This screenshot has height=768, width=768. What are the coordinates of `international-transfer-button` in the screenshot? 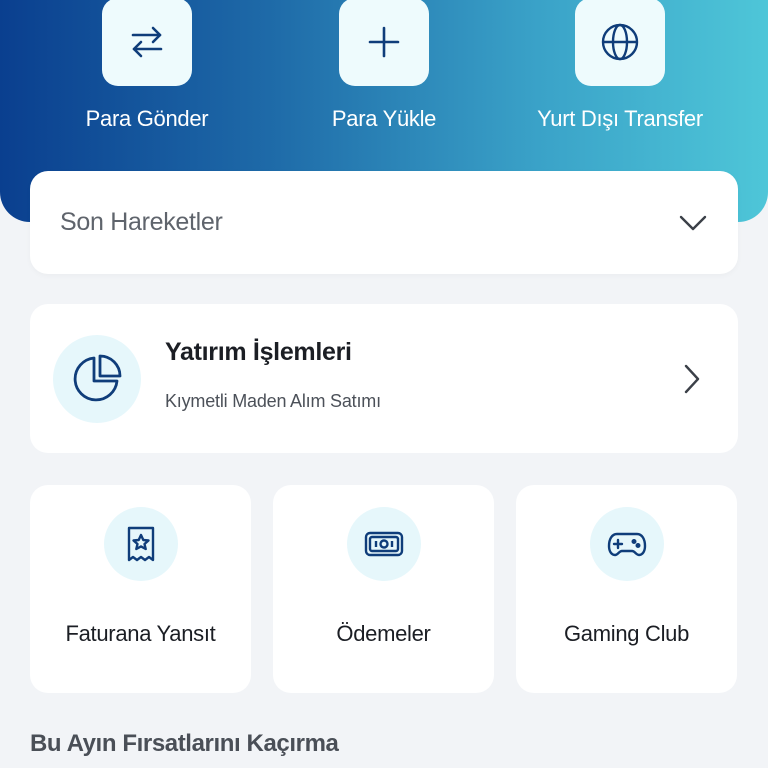 It's located at (620, 43).